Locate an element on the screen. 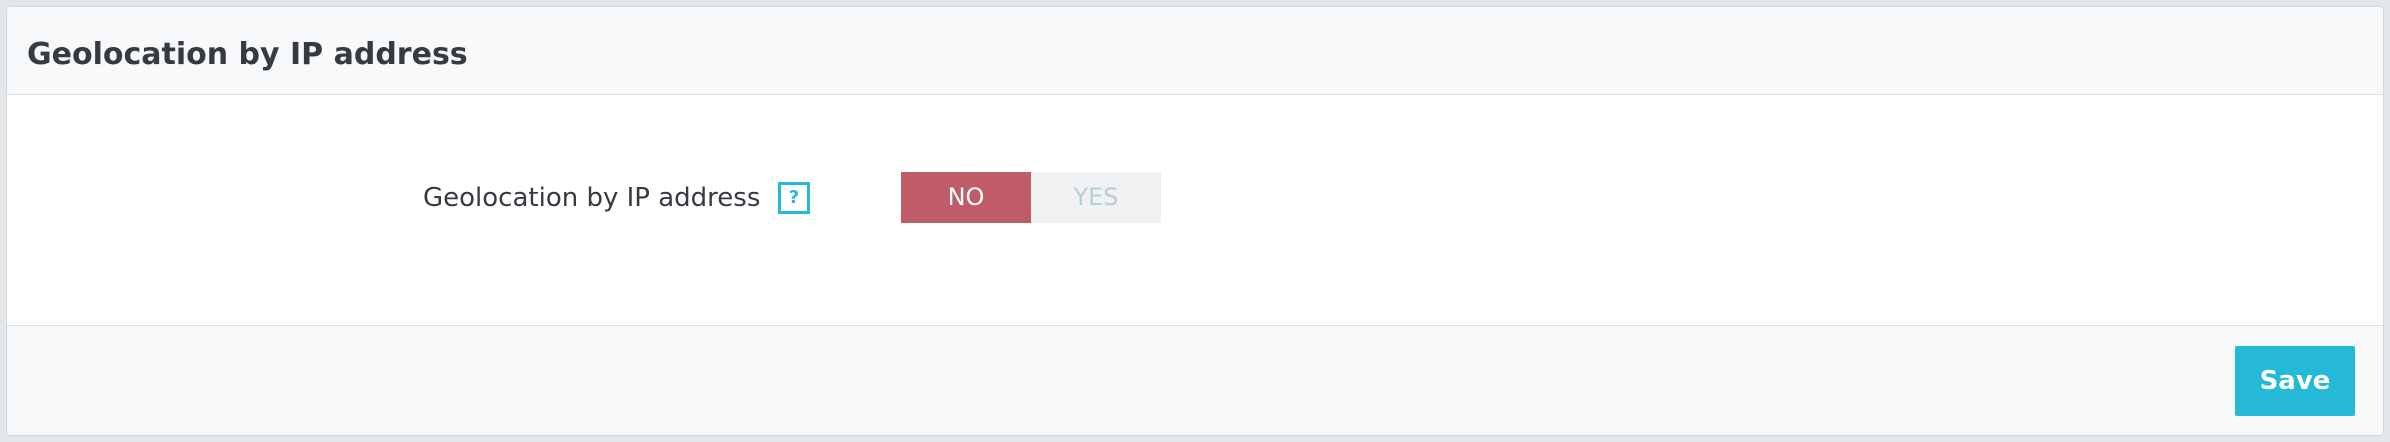 The width and height of the screenshot is (2390, 442). geolocation-toggle: NO YES is located at coordinates (1031, 197).